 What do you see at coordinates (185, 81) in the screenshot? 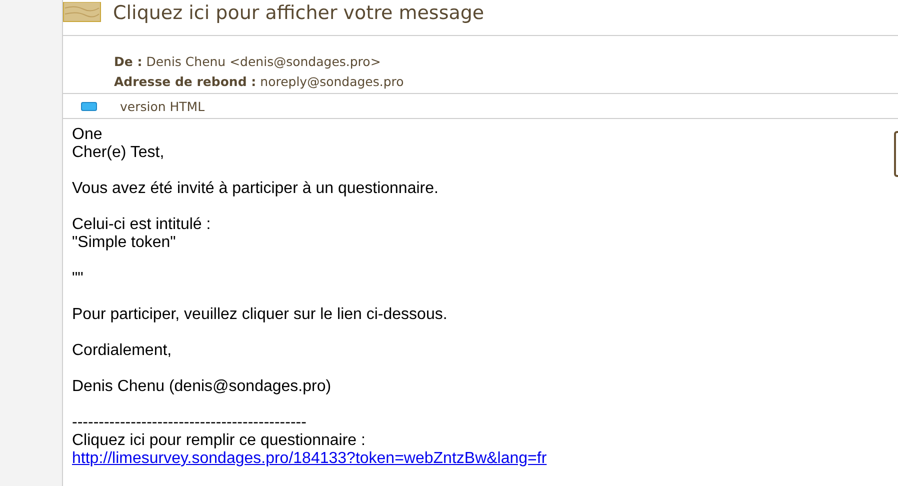
I see `header-label: Adresse de rebond :` at bounding box center [185, 81].